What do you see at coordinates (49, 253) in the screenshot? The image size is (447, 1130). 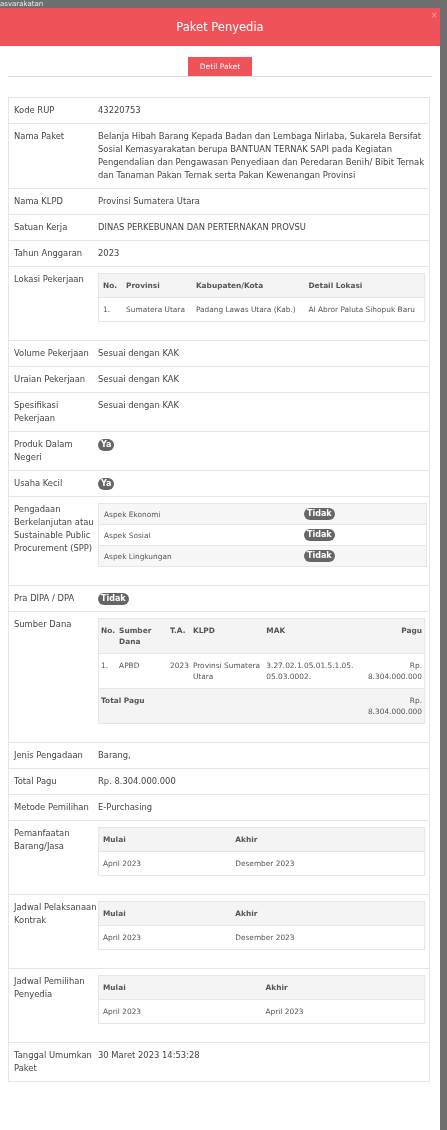 I see `field-label: Tahun Anggaran` at bounding box center [49, 253].